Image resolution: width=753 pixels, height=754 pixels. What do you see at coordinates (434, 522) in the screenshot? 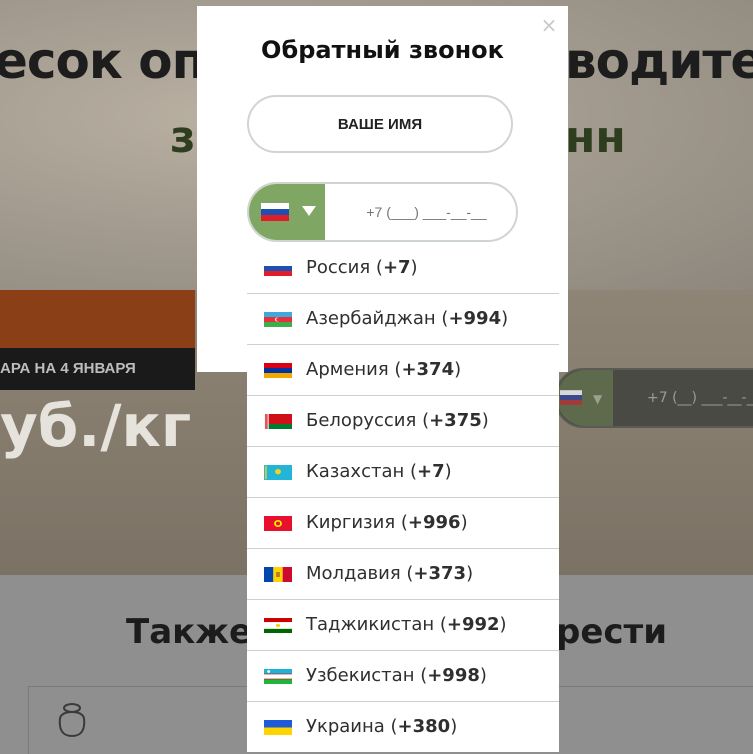
I see `country-code: +996` at bounding box center [434, 522].